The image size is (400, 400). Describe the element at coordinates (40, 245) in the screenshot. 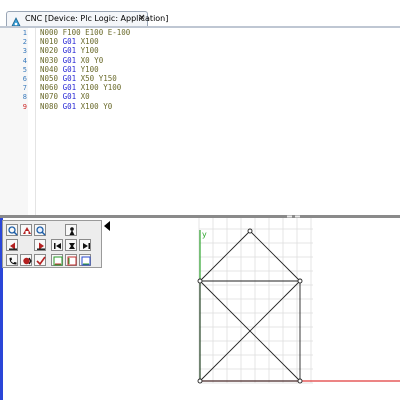

I see `move-right-icon` at that location.